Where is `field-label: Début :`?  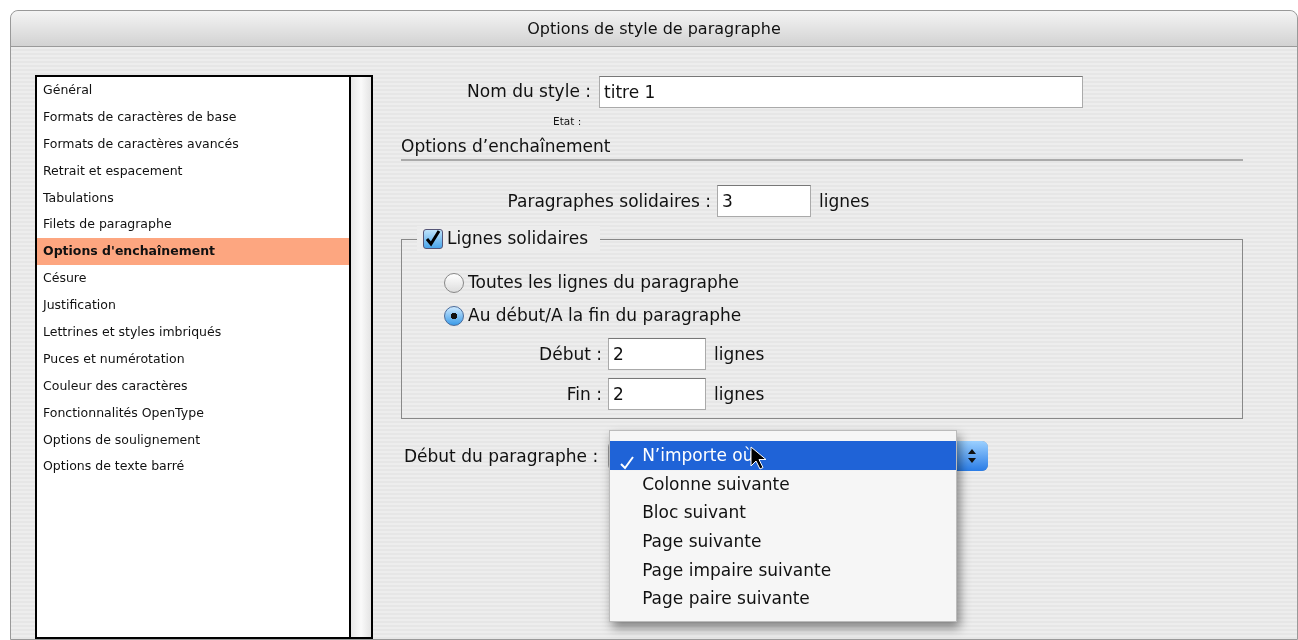 field-label: Début : is located at coordinates (570, 354).